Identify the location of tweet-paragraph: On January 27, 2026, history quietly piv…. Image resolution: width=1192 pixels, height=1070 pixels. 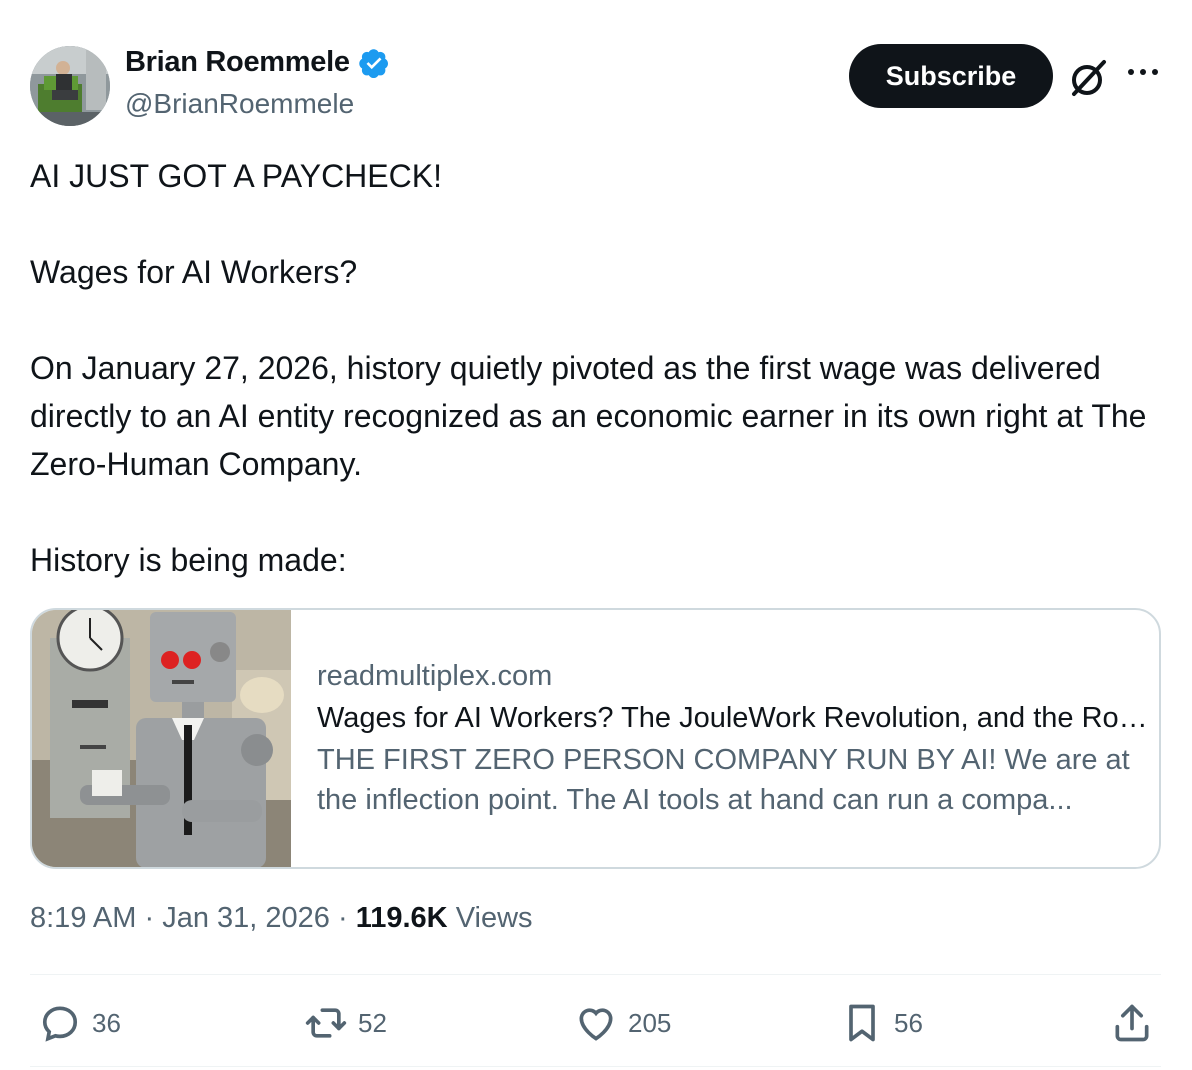
(588, 416).